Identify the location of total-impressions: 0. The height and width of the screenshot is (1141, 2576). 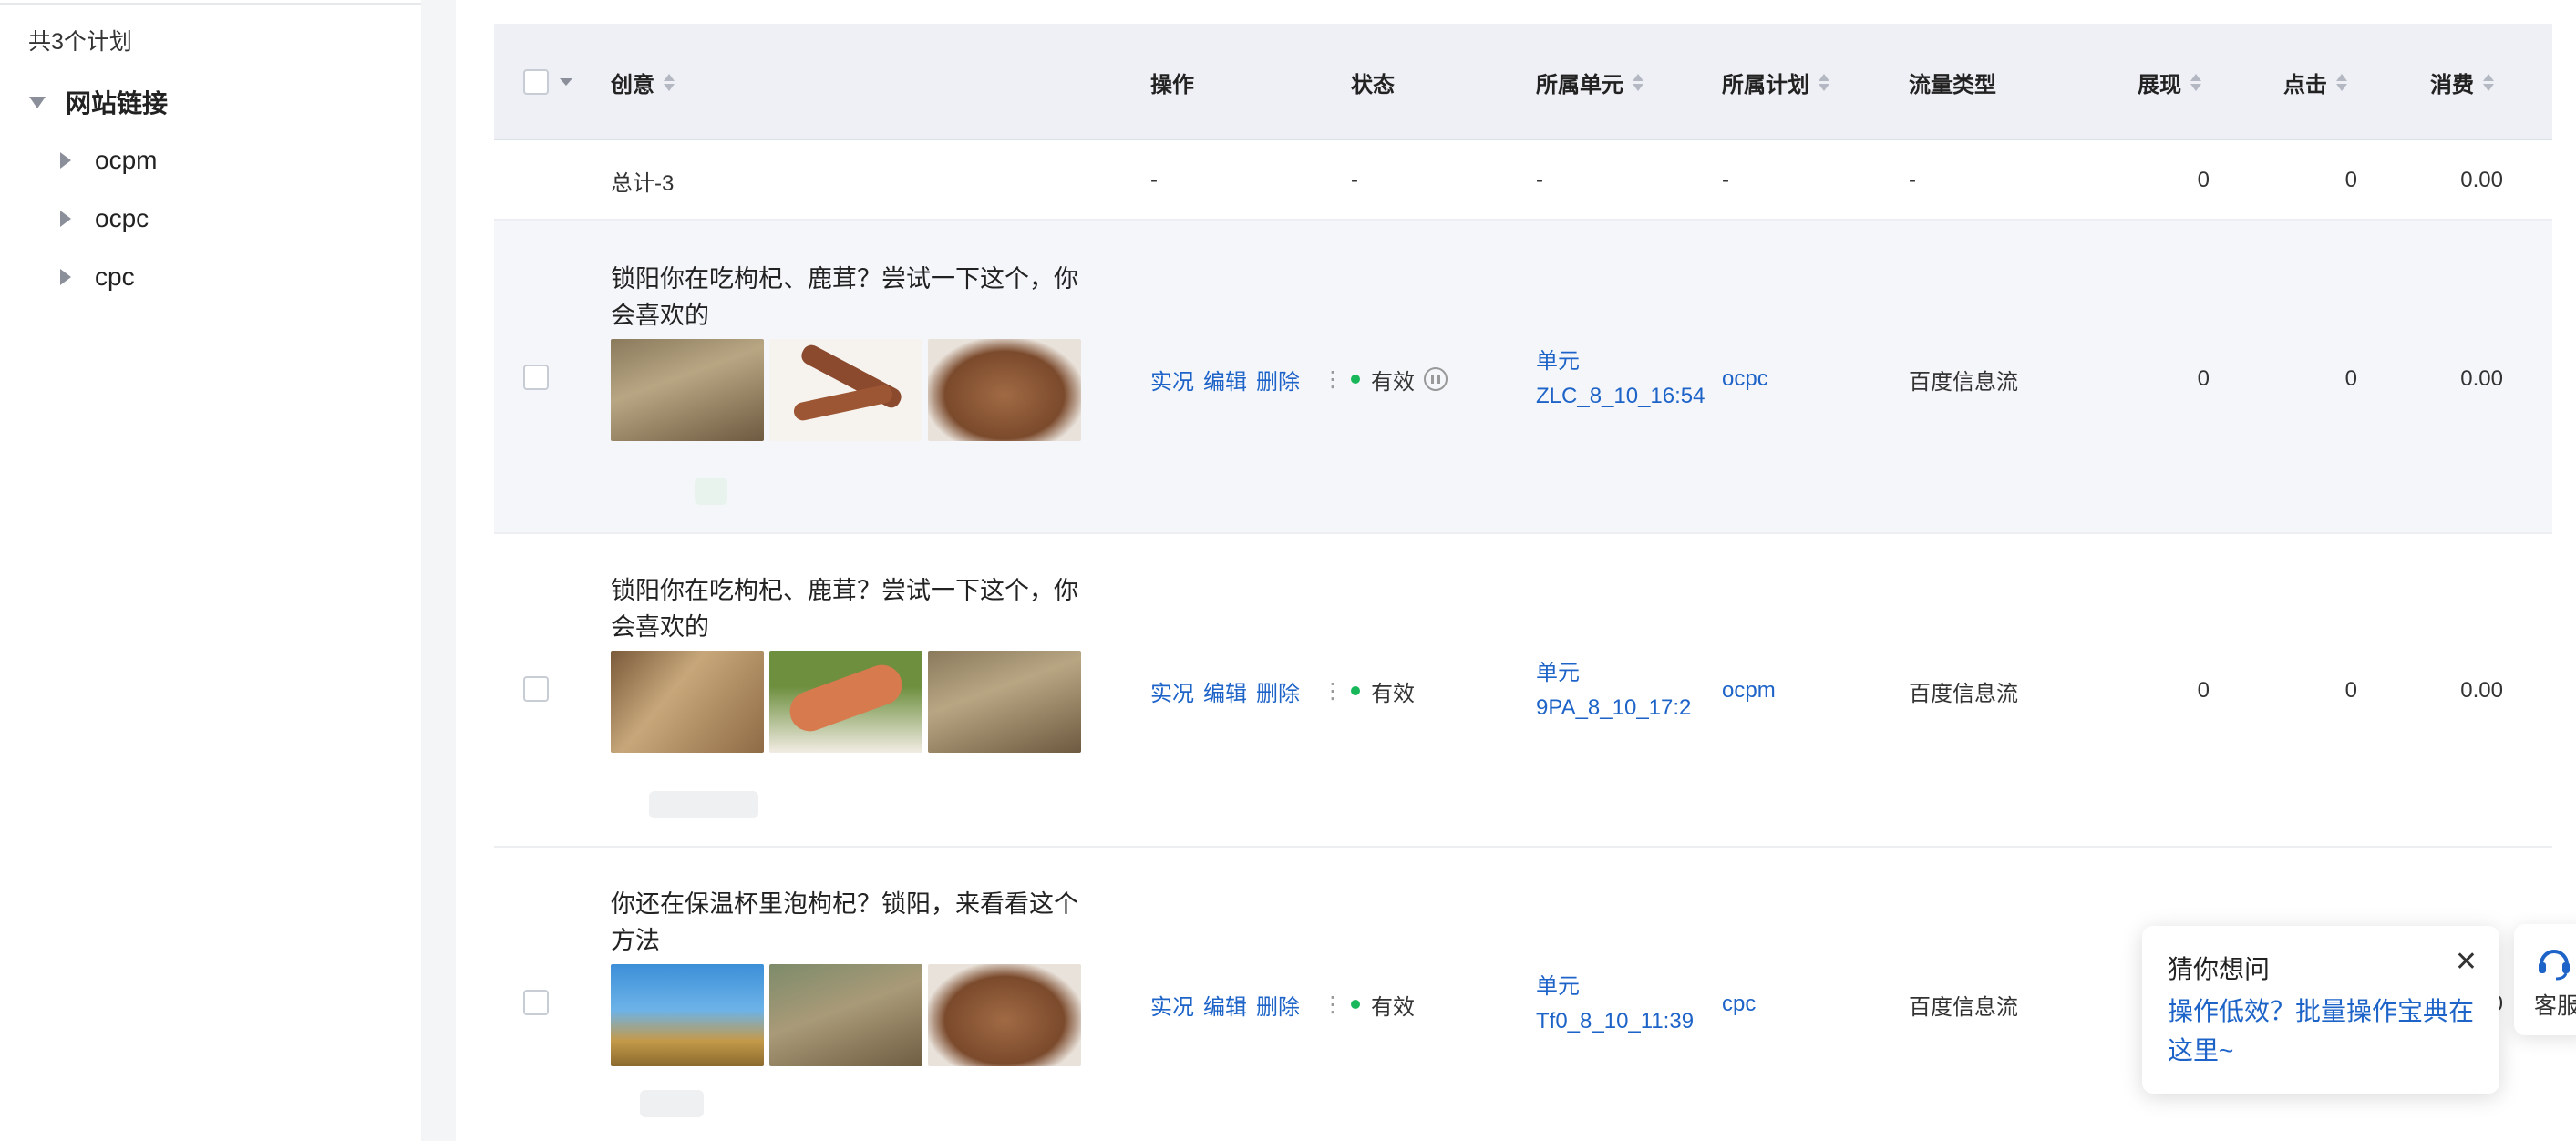
(2203, 180).